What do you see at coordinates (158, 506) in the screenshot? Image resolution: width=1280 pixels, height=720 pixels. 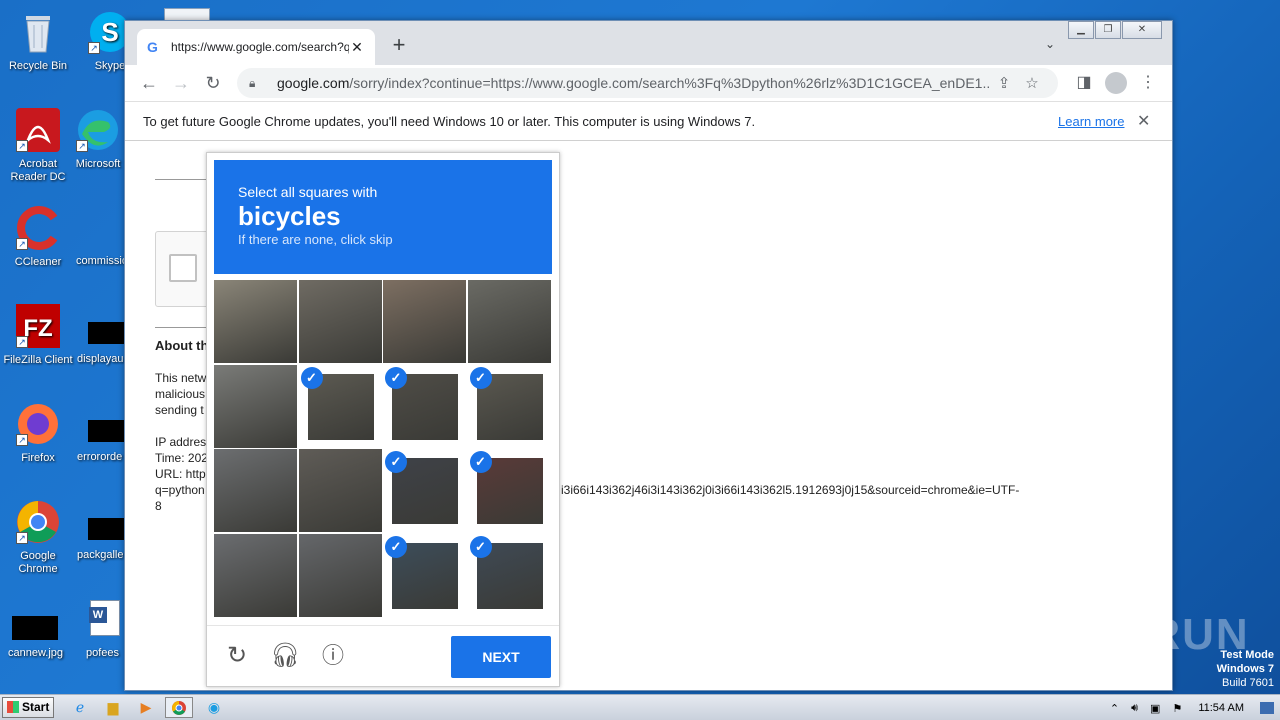 I see `url-line-3: 8` at bounding box center [158, 506].